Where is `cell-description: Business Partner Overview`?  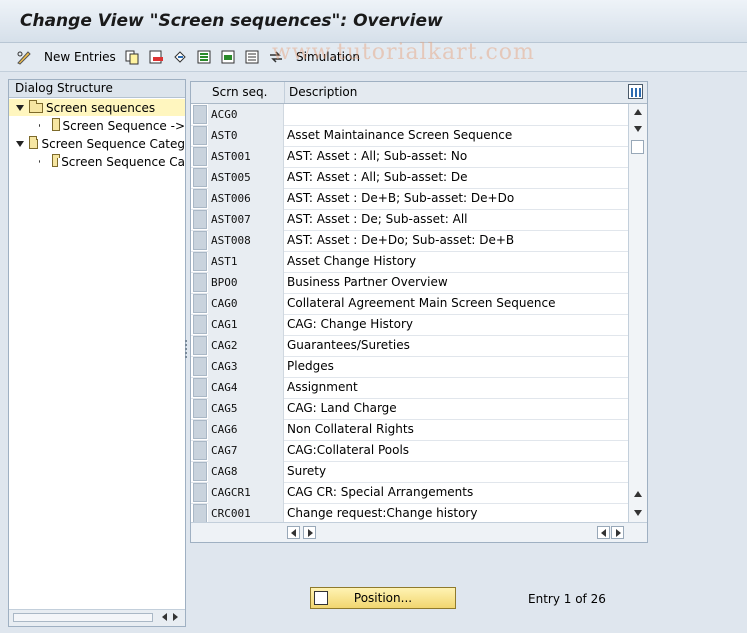
cell-description: Business Partner Overview is located at coordinates (456, 282).